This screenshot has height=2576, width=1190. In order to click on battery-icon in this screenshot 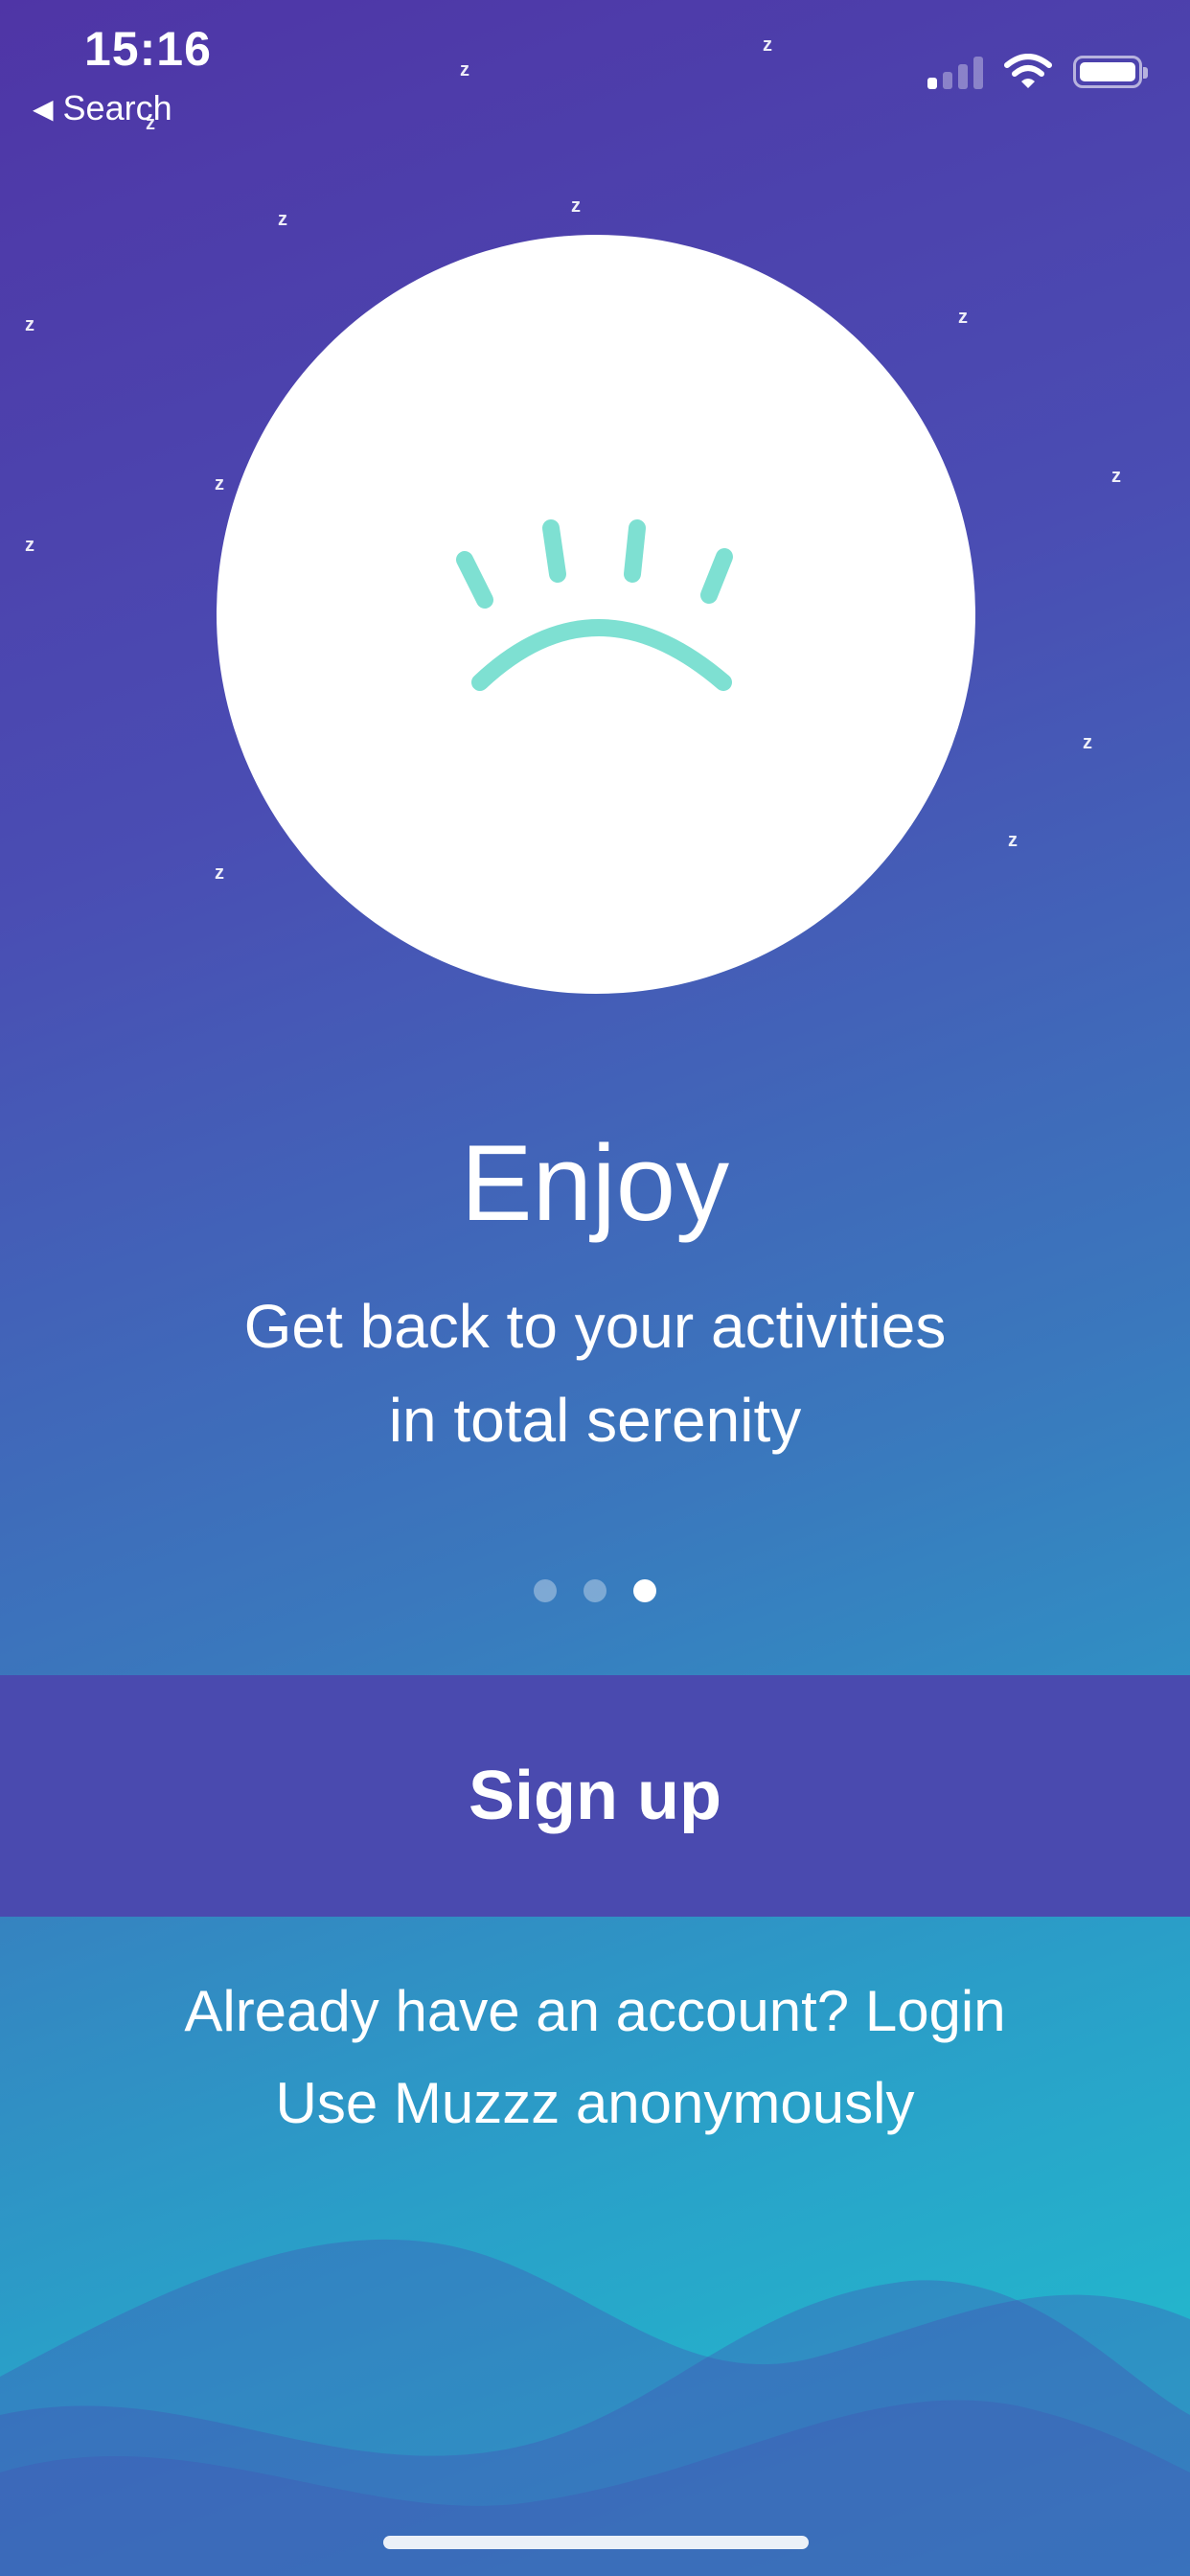, I will do `click(1110, 72)`.